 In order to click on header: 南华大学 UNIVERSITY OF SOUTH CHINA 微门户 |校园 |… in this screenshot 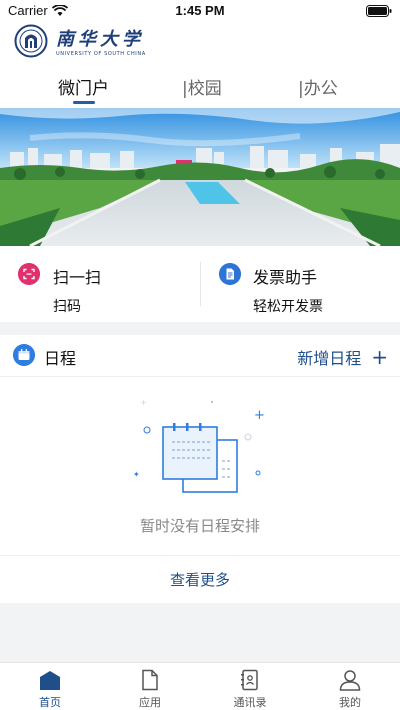, I will do `click(200, 65)`.